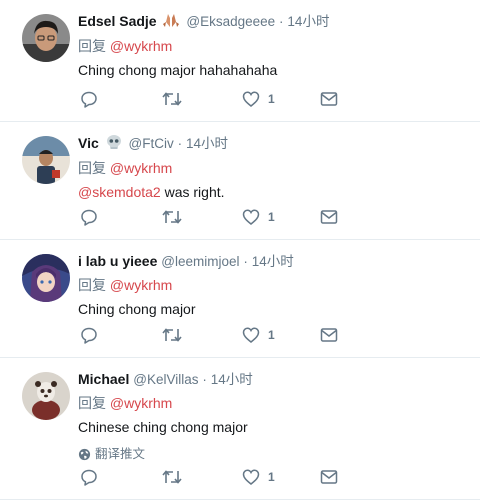  I want to click on globe-icon, so click(84, 454).